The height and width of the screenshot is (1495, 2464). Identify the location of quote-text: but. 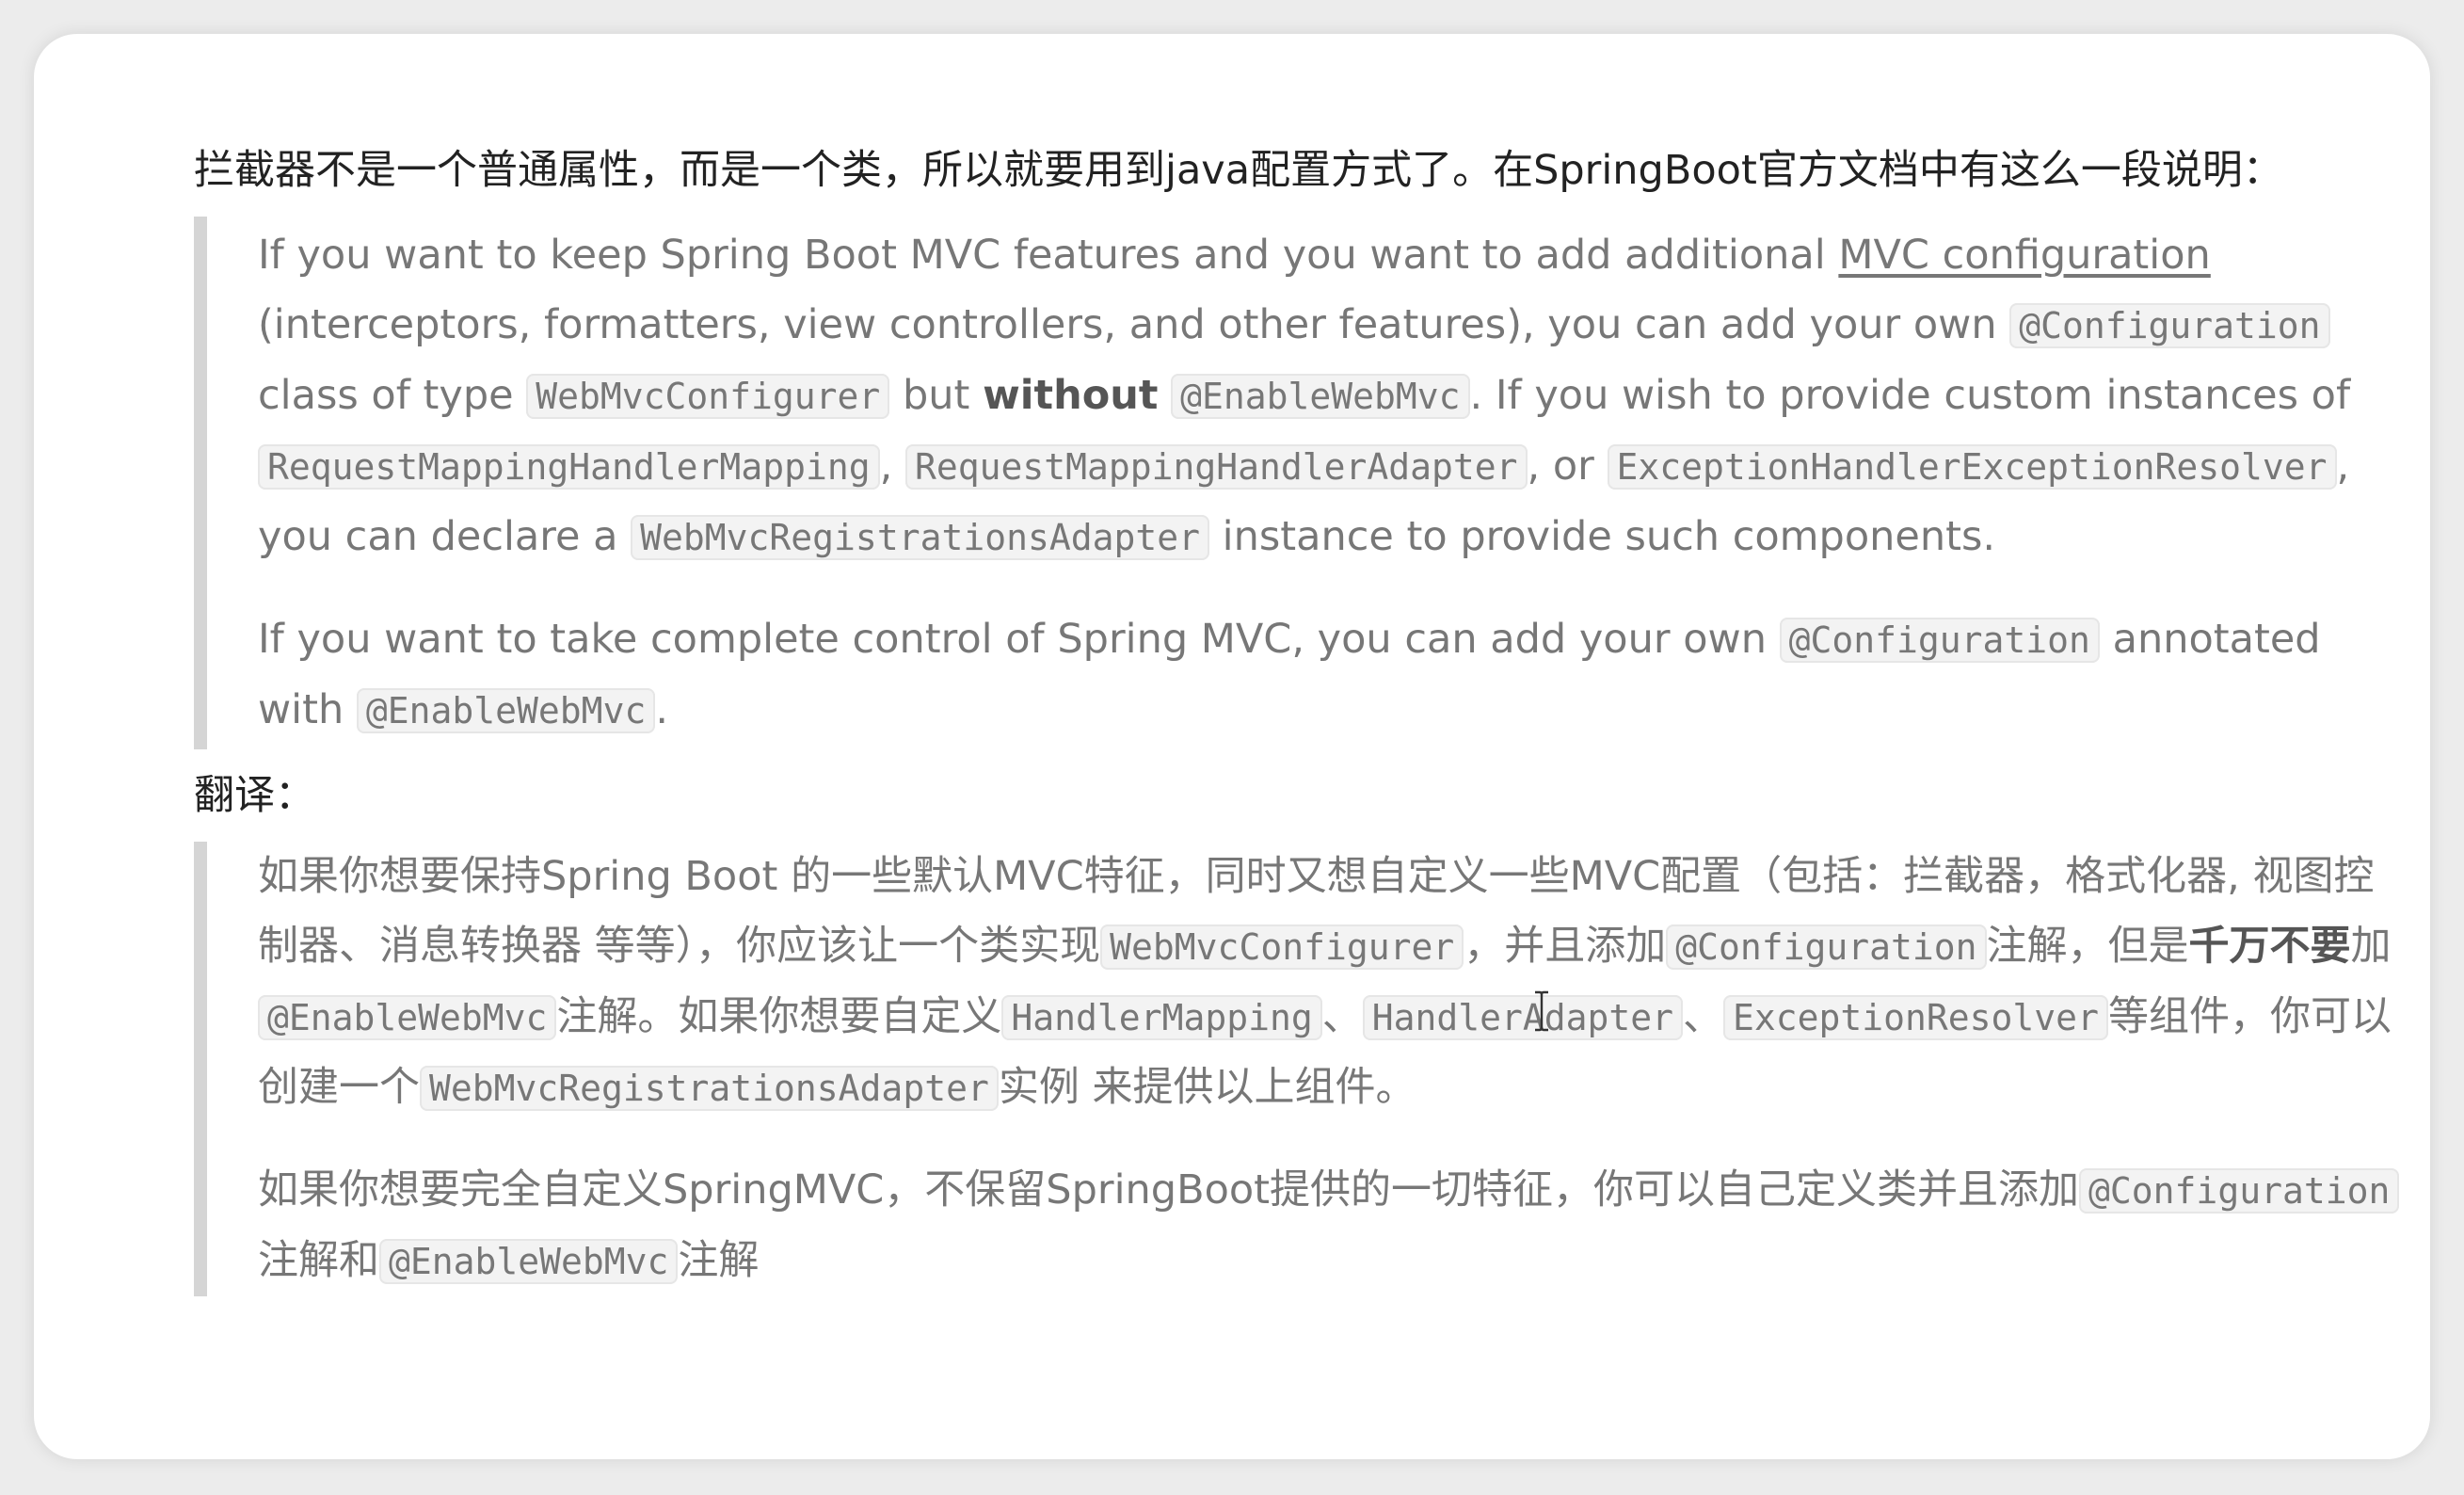
(936, 395).